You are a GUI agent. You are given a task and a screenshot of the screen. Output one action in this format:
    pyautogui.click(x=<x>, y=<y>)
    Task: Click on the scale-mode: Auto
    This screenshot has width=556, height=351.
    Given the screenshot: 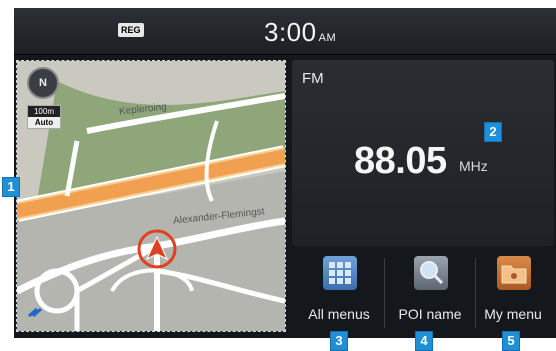 What is the action you would take?
    pyautogui.click(x=44, y=122)
    